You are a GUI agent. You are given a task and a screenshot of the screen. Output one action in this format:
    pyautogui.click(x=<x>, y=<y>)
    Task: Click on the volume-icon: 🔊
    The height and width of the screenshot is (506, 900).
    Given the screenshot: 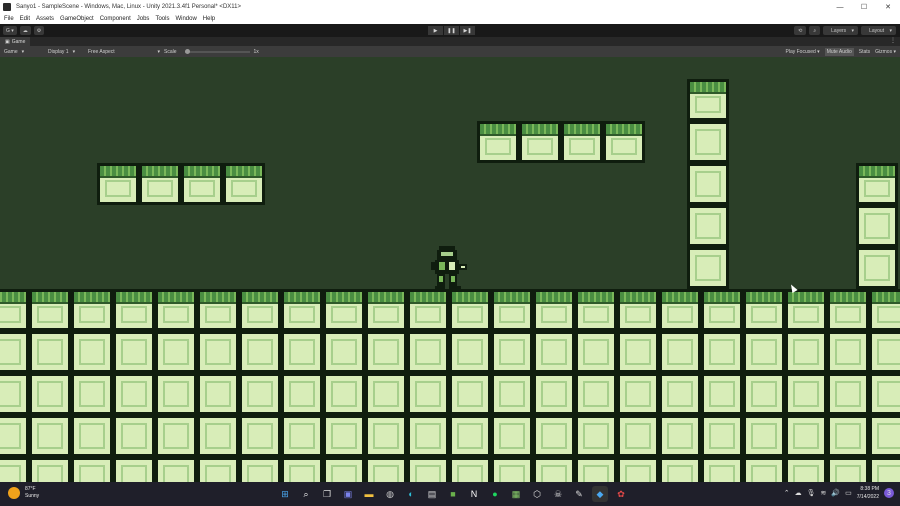 What is the action you would take?
    pyautogui.click(x=835, y=493)
    